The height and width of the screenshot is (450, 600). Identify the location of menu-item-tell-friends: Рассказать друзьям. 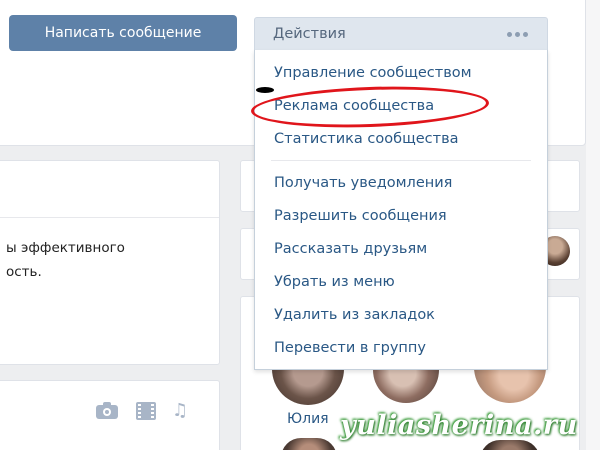
(350, 249).